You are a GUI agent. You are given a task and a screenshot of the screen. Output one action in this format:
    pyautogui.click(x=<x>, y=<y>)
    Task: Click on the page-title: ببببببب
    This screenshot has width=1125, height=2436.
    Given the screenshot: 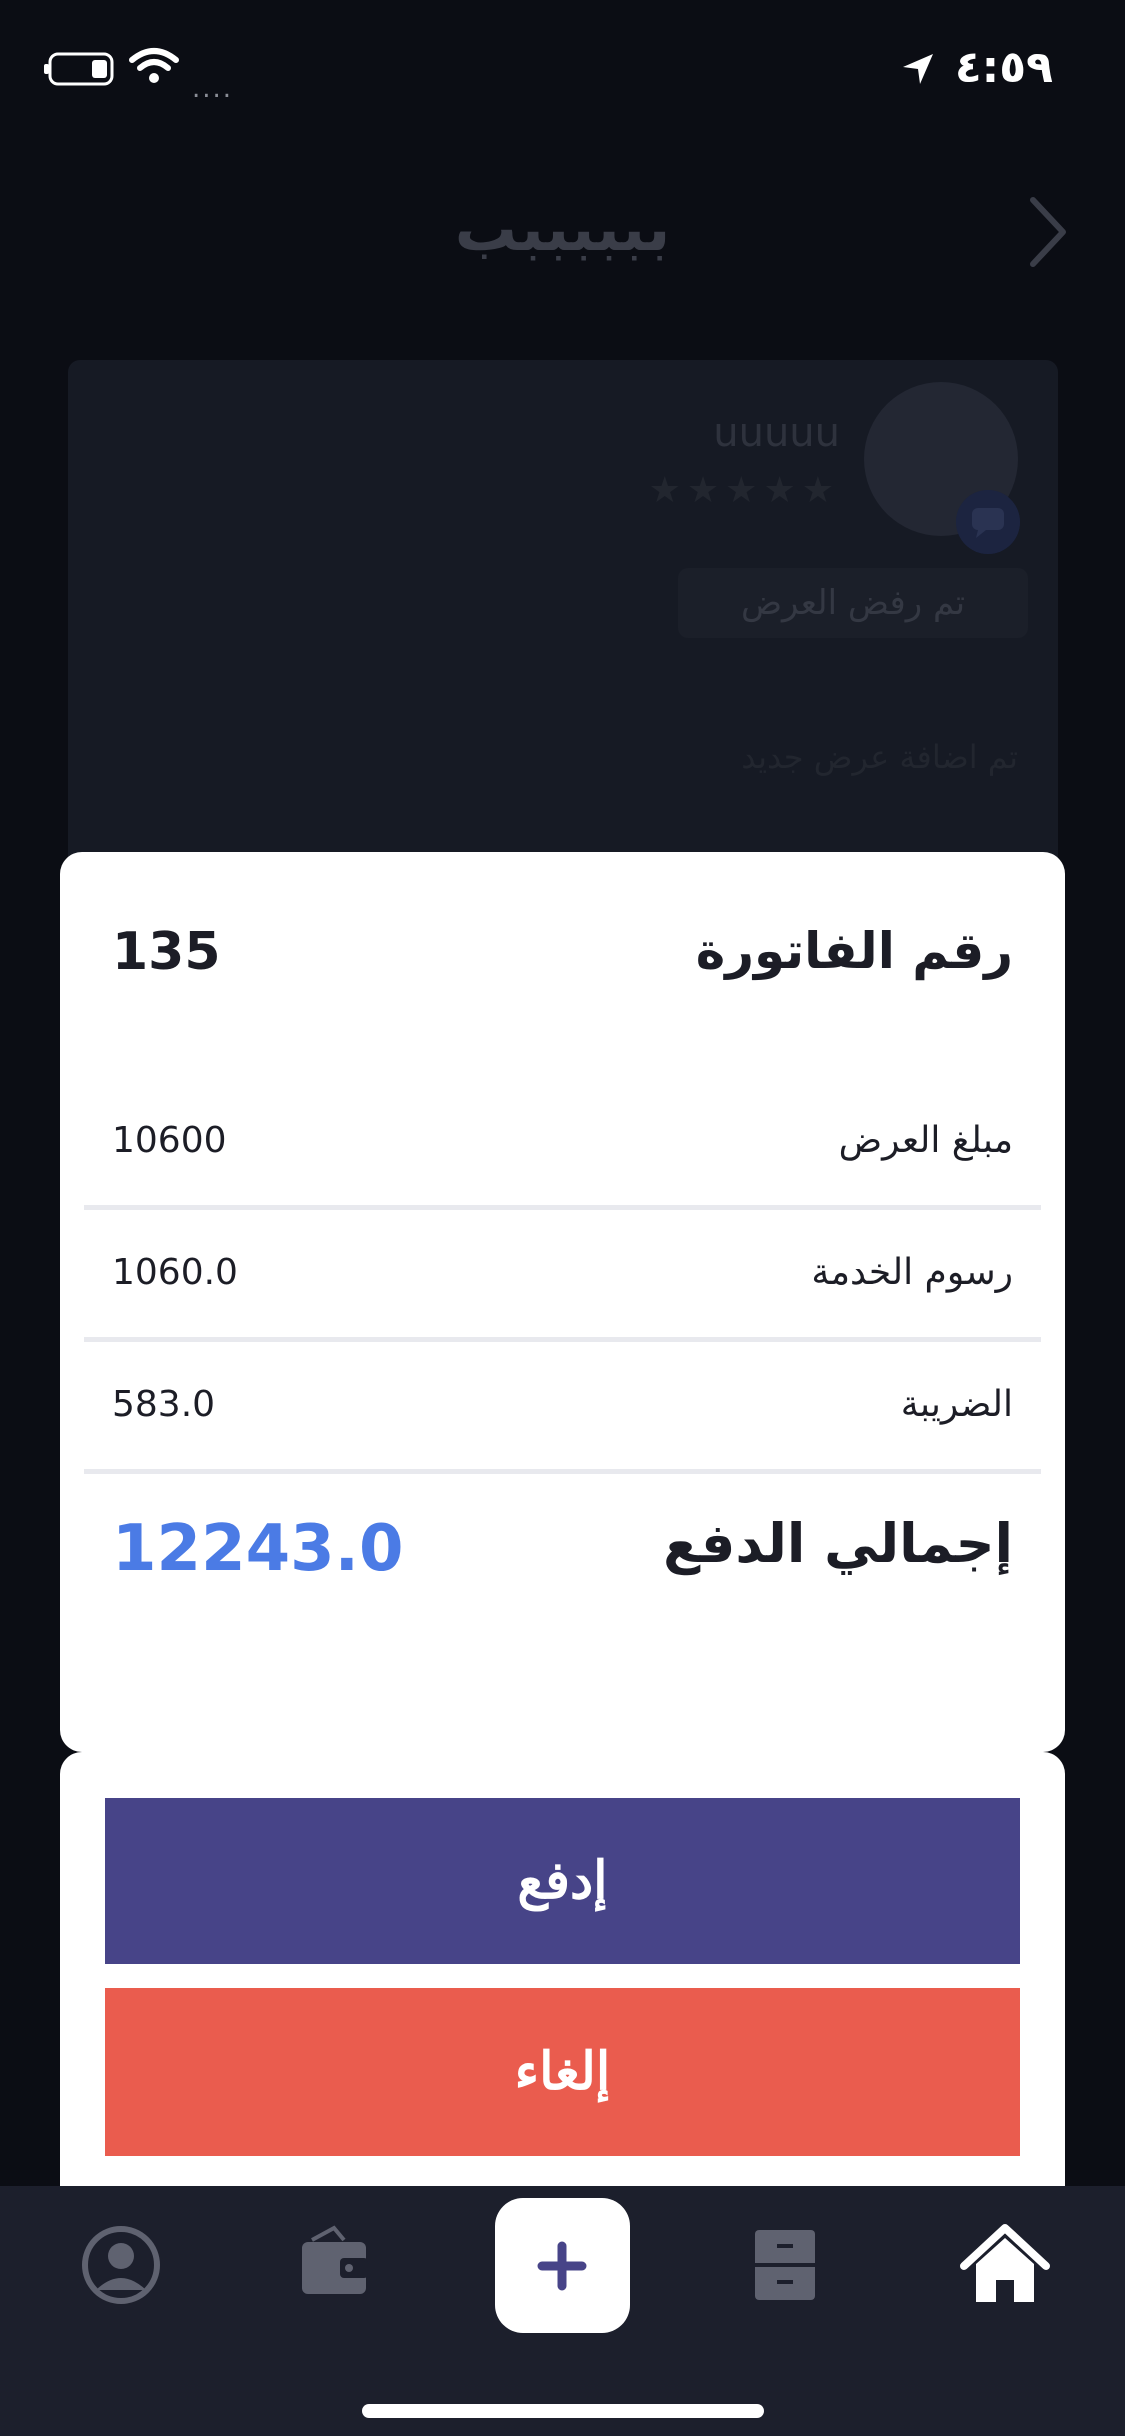 What is the action you would take?
    pyautogui.click(x=562, y=228)
    